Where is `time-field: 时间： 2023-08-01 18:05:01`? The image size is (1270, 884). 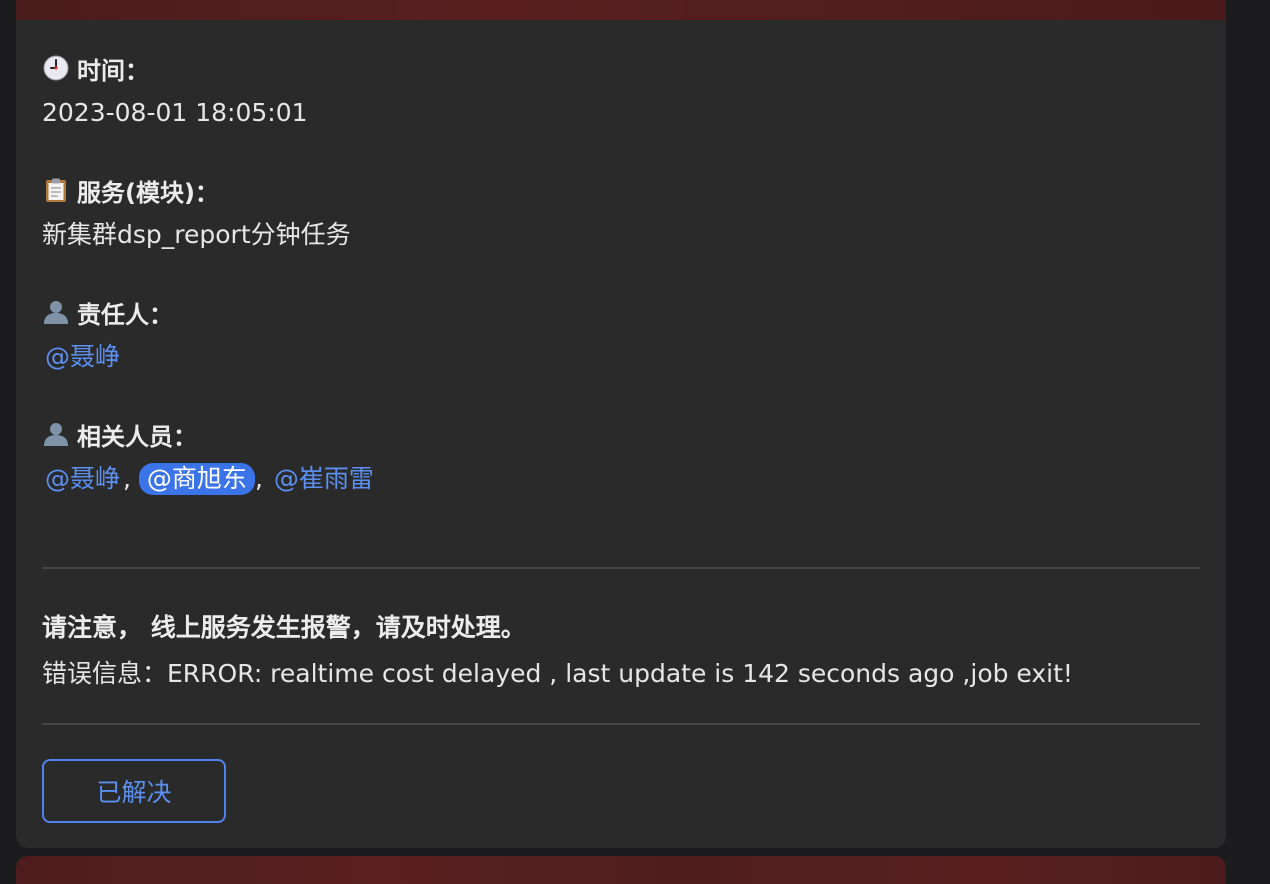
time-field: 时间： 2023-08-01 18:05:01 is located at coordinates (175, 91).